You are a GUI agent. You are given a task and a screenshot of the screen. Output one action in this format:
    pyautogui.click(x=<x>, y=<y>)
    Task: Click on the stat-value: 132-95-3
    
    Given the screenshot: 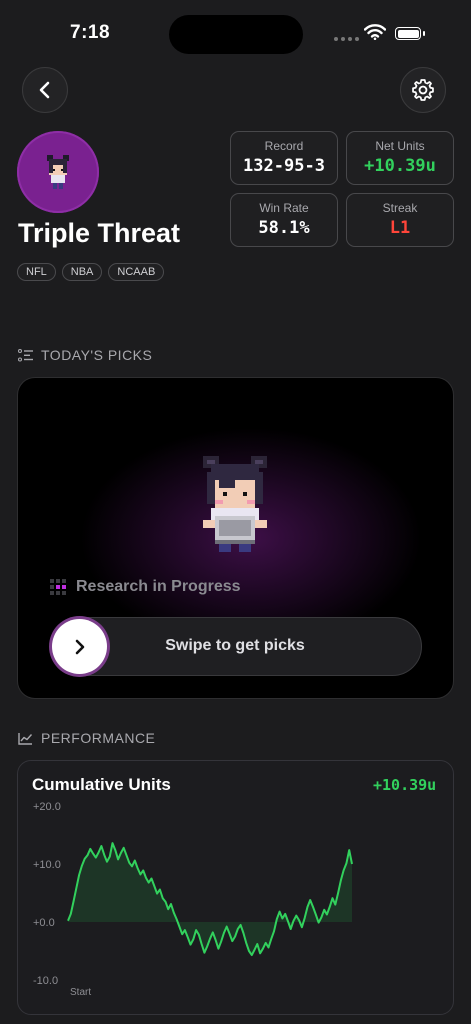 What is the action you would take?
    pyautogui.click(x=284, y=166)
    